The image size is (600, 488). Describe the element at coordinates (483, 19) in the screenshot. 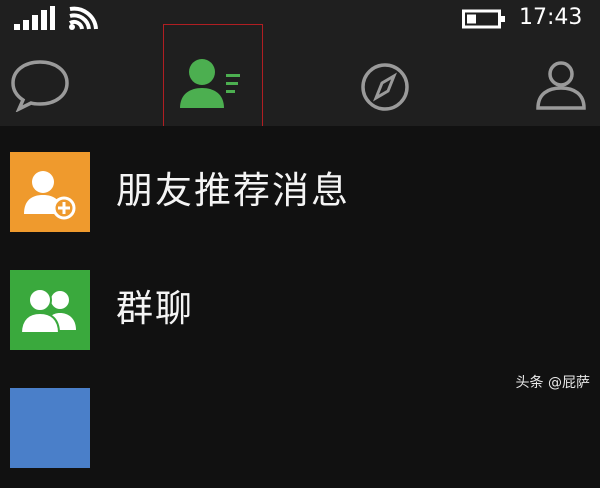

I see `battery-icon` at that location.